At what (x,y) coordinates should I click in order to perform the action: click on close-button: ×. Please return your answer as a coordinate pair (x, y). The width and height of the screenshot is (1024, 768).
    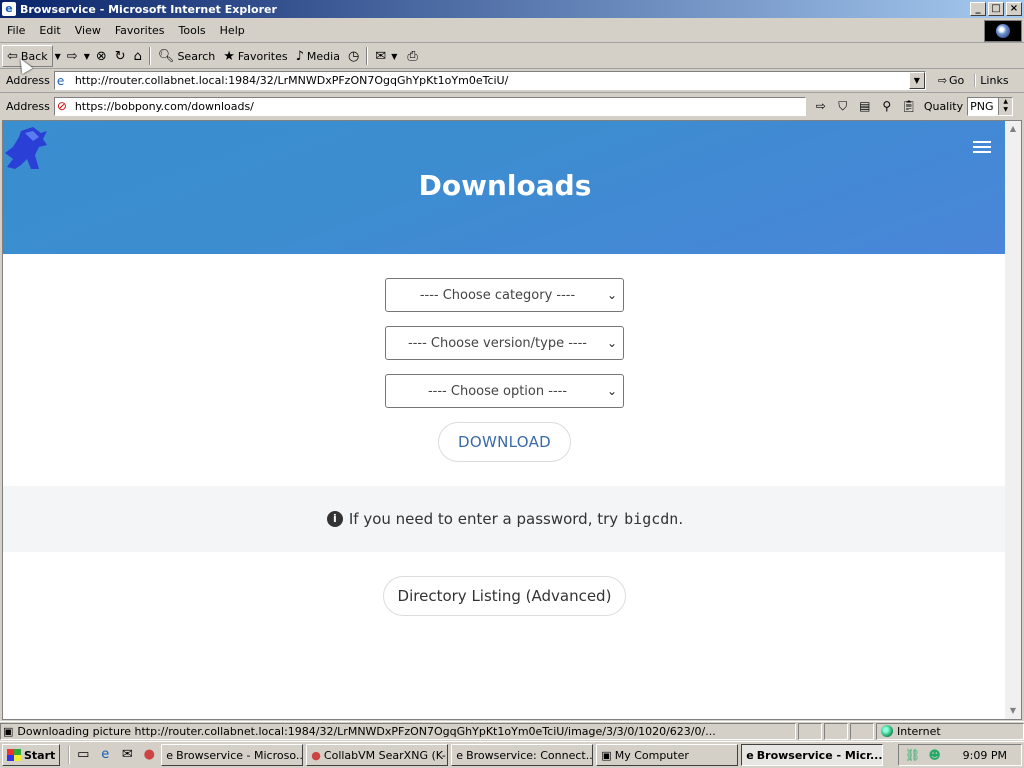
    Looking at the image, I should click on (1014, 9).